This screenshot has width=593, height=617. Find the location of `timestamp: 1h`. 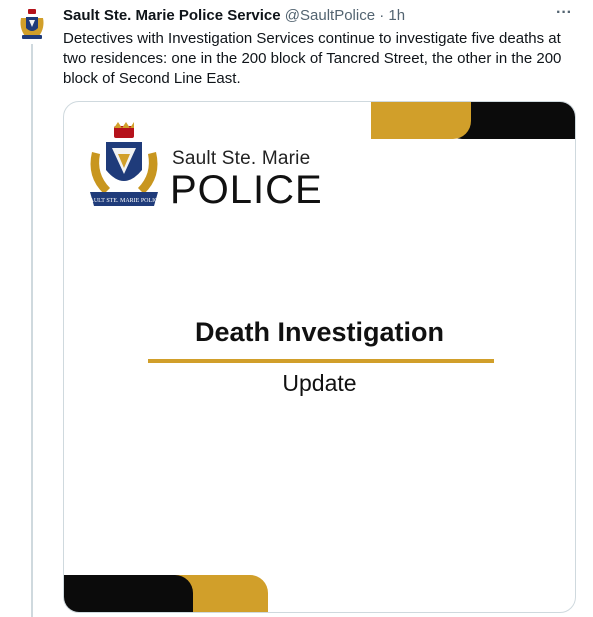

timestamp: 1h is located at coordinates (396, 15).